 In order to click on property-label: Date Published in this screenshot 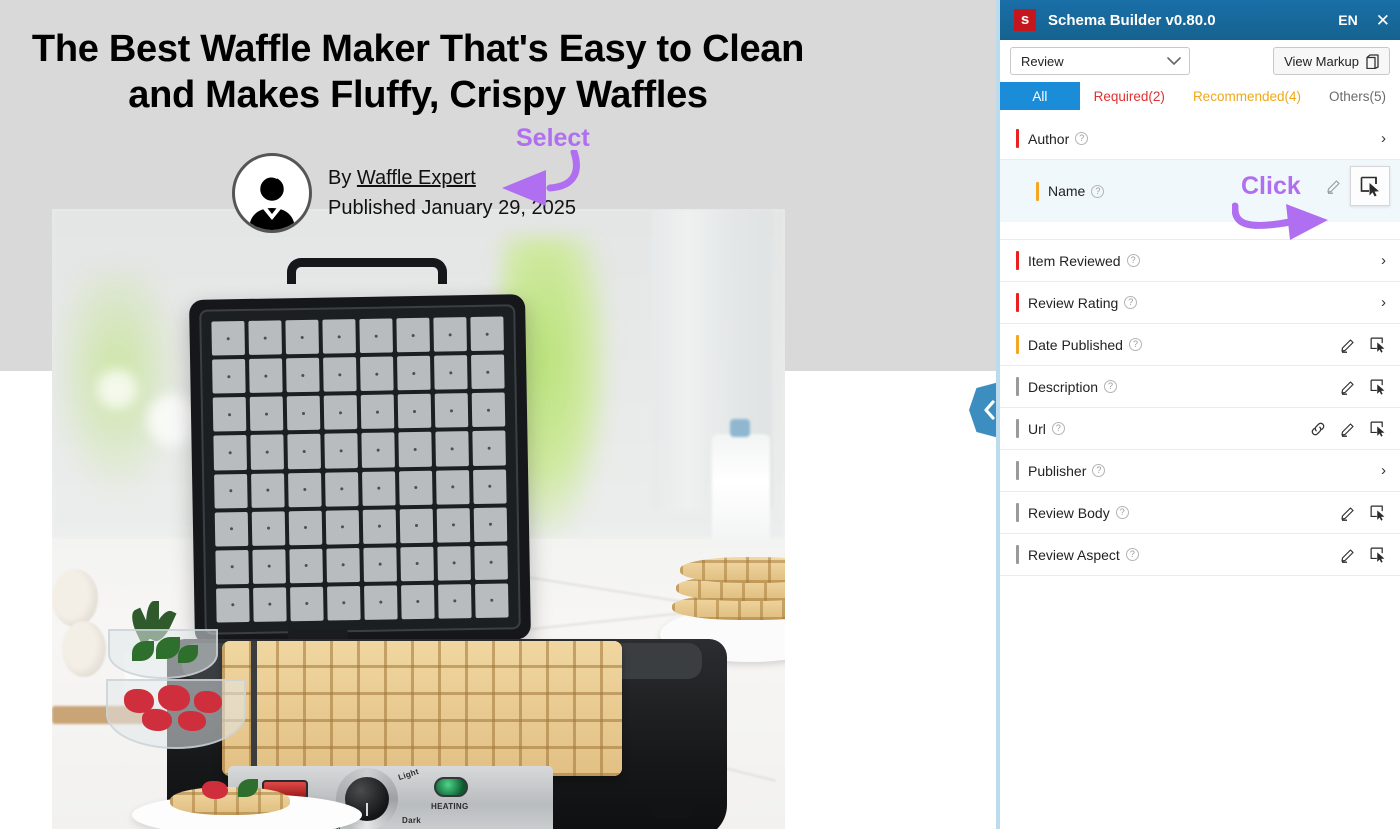, I will do `click(1075, 344)`.